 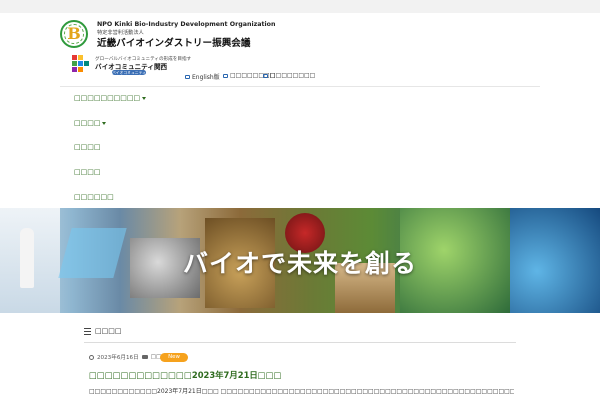 What do you see at coordinates (174, 357) in the screenshot?
I see `new-badge: New` at bounding box center [174, 357].